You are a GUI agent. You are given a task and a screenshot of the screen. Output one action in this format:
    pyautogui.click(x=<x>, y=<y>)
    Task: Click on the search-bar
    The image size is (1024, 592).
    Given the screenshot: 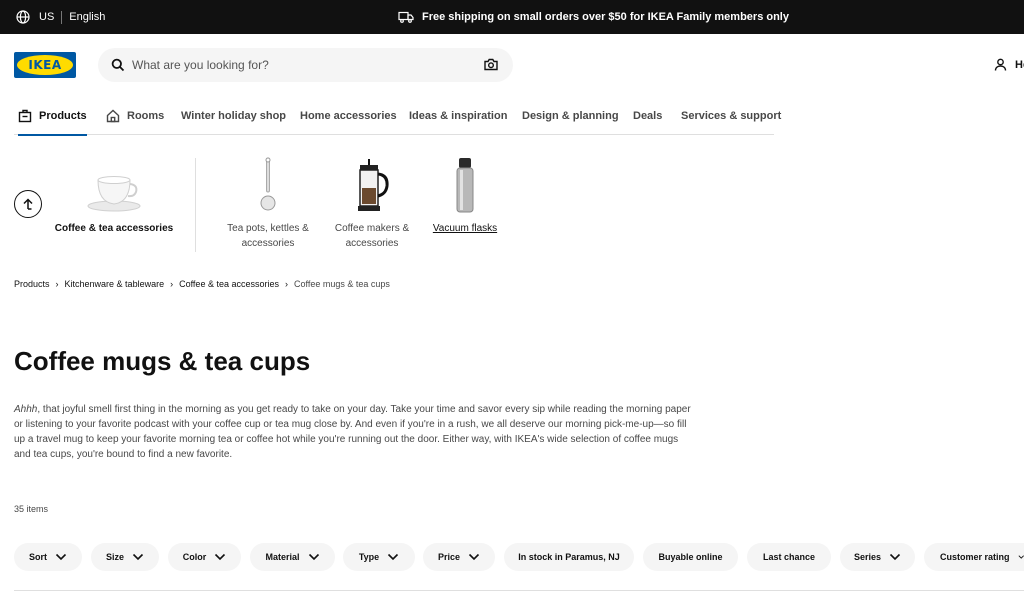 What is the action you would take?
    pyautogui.click(x=305, y=65)
    